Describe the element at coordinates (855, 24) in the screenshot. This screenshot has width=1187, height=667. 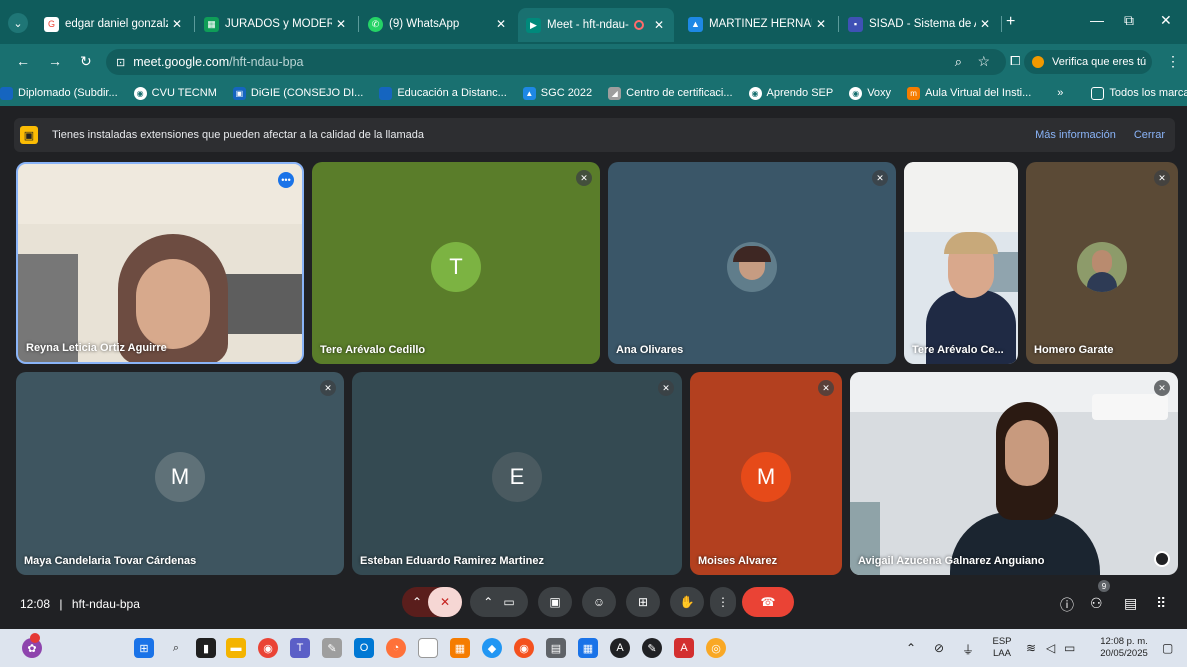
I see `page-icon: ▪` at that location.